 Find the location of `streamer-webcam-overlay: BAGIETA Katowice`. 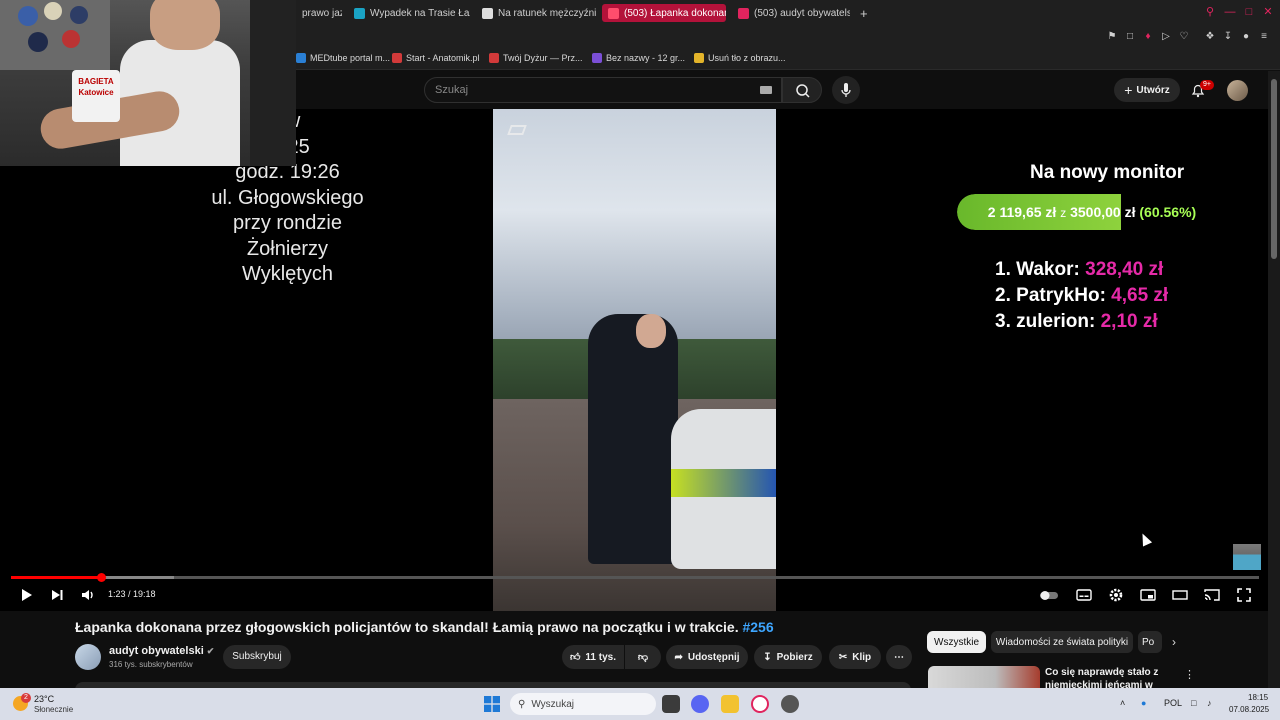

streamer-webcam-overlay: BAGIETA Katowice is located at coordinates (148, 83).